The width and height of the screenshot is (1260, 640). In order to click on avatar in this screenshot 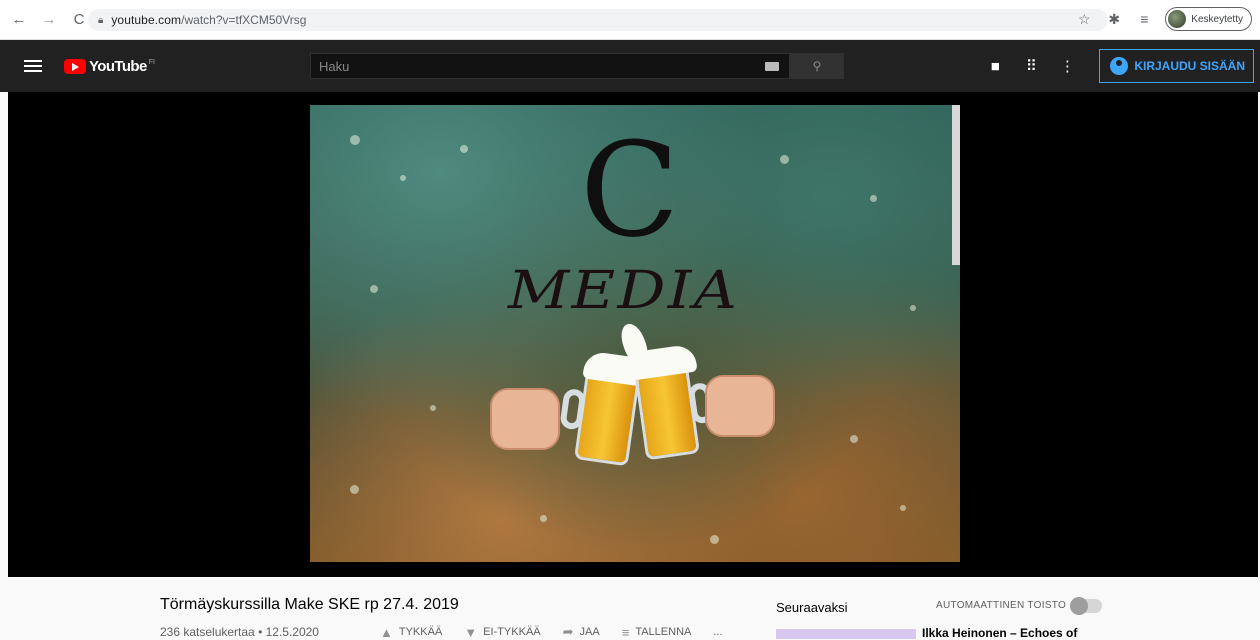, I will do `click(1177, 19)`.